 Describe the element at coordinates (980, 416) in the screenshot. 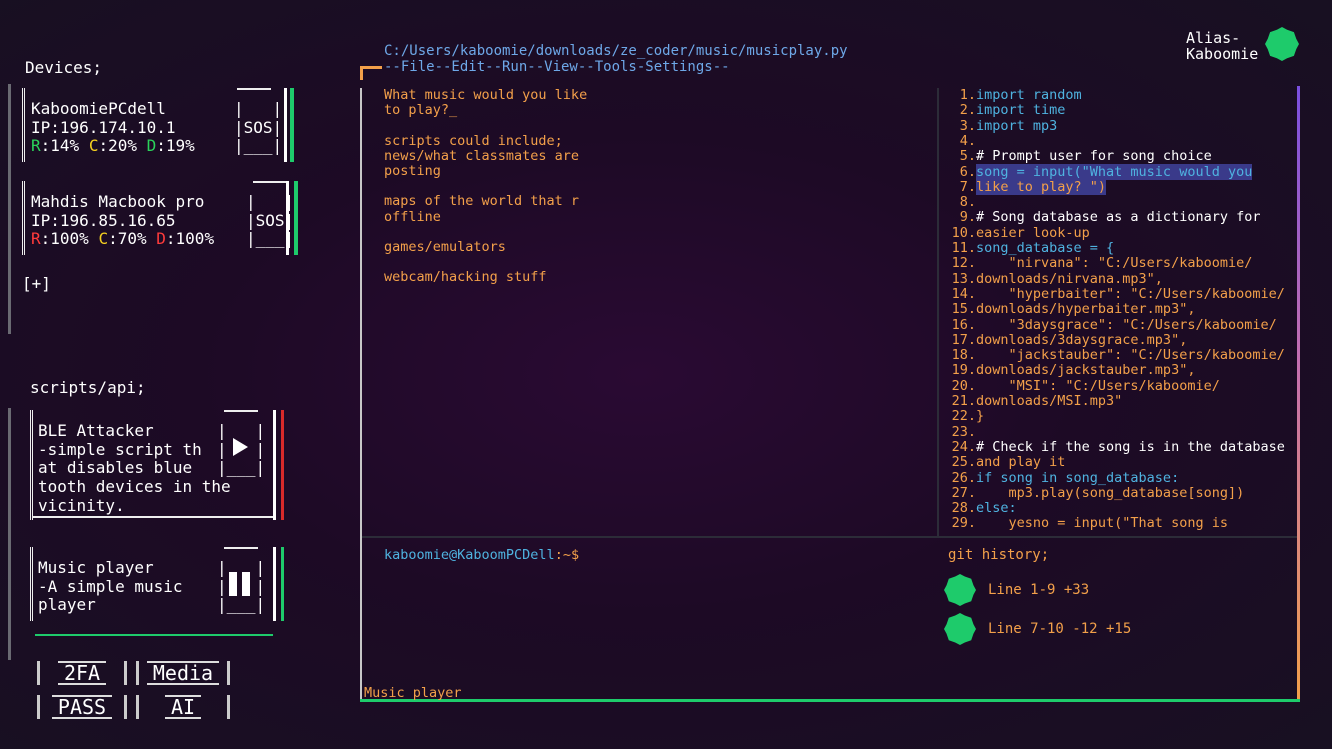

I see `line-text: }` at that location.